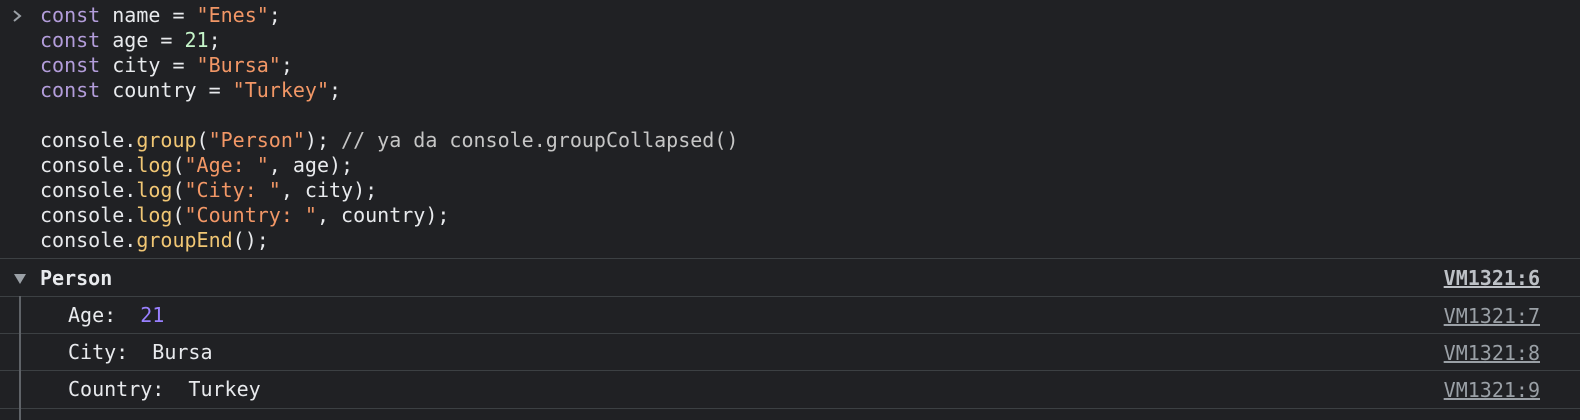 The height and width of the screenshot is (420, 1580). What do you see at coordinates (1492, 353) in the screenshot?
I see `source-link: VM1321:8` at bounding box center [1492, 353].